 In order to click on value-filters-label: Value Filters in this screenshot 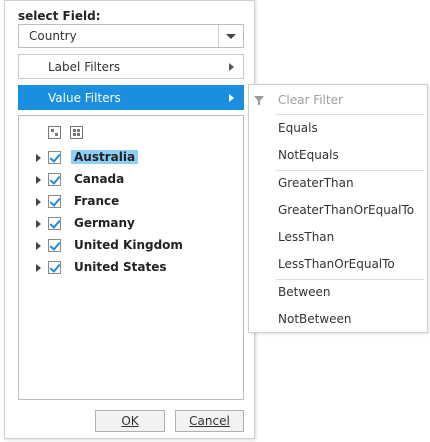, I will do `click(84, 98)`.